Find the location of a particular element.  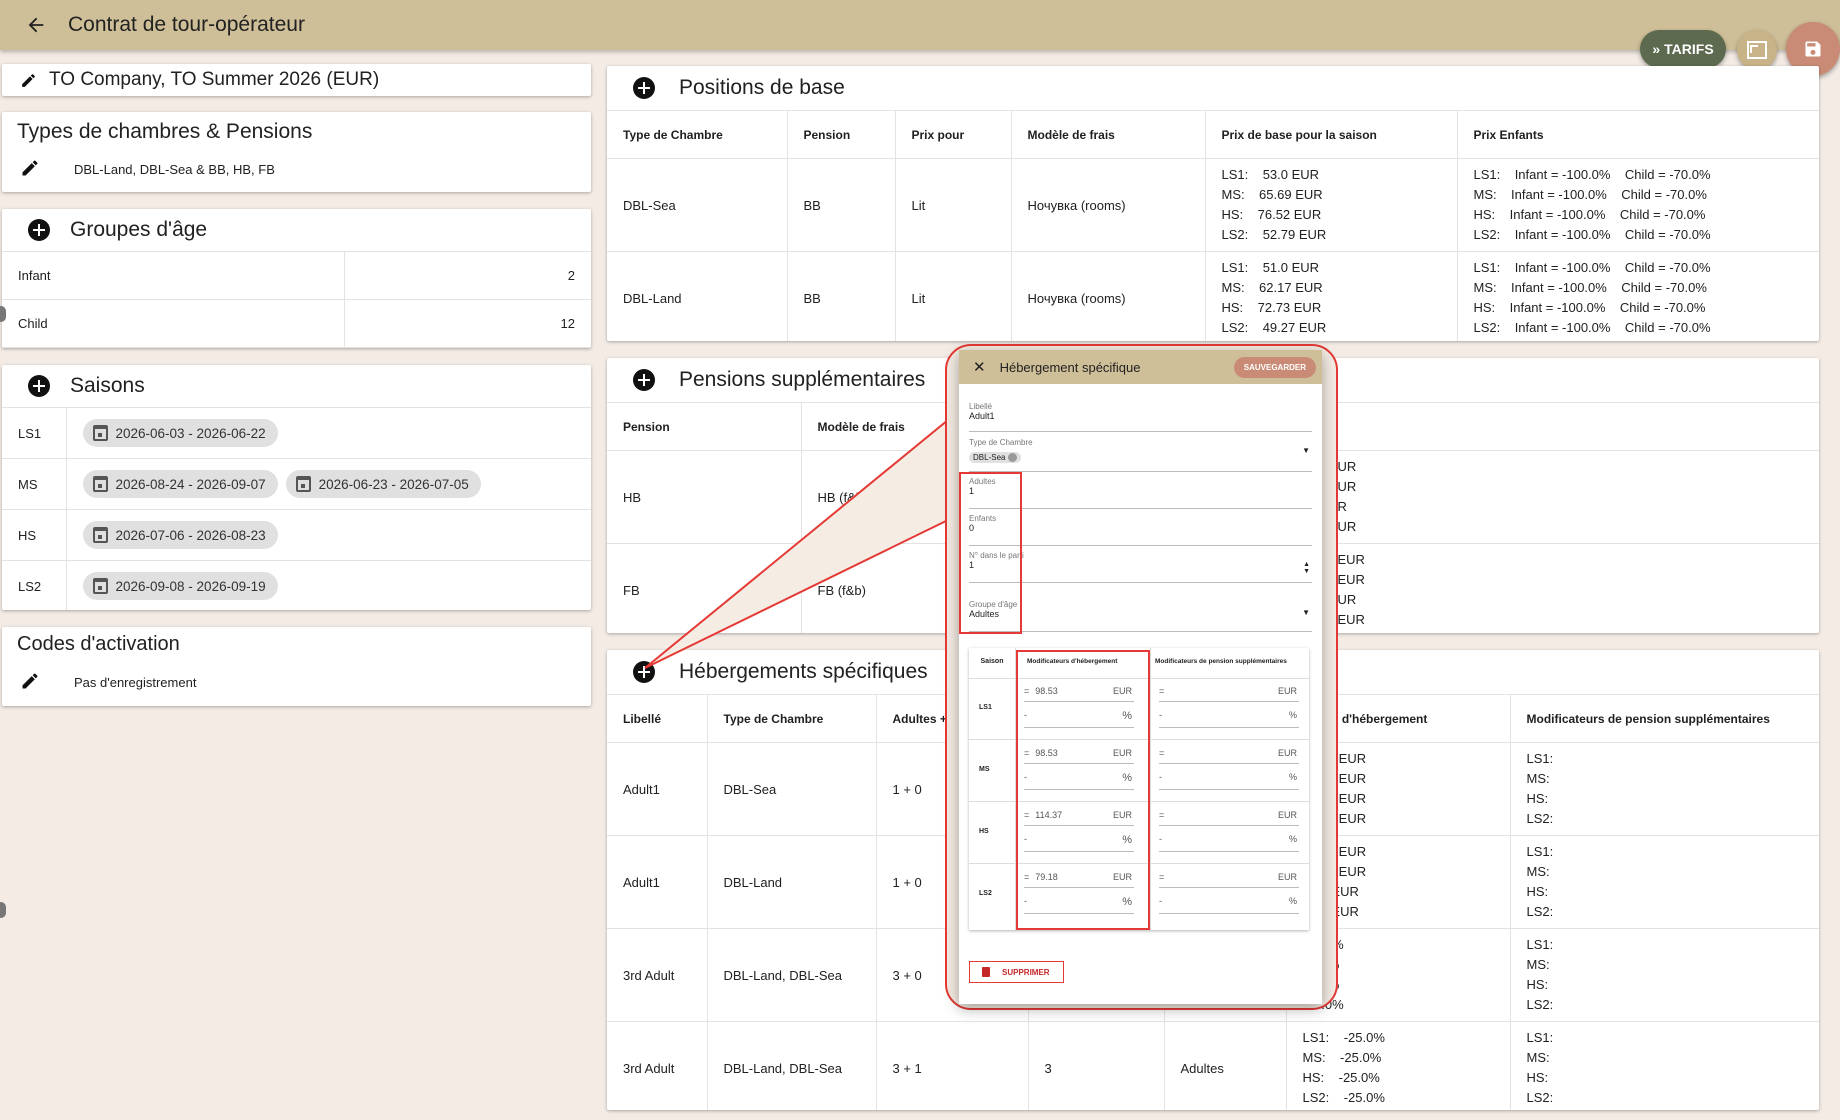

field-label: Libellé is located at coordinates (981, 406).